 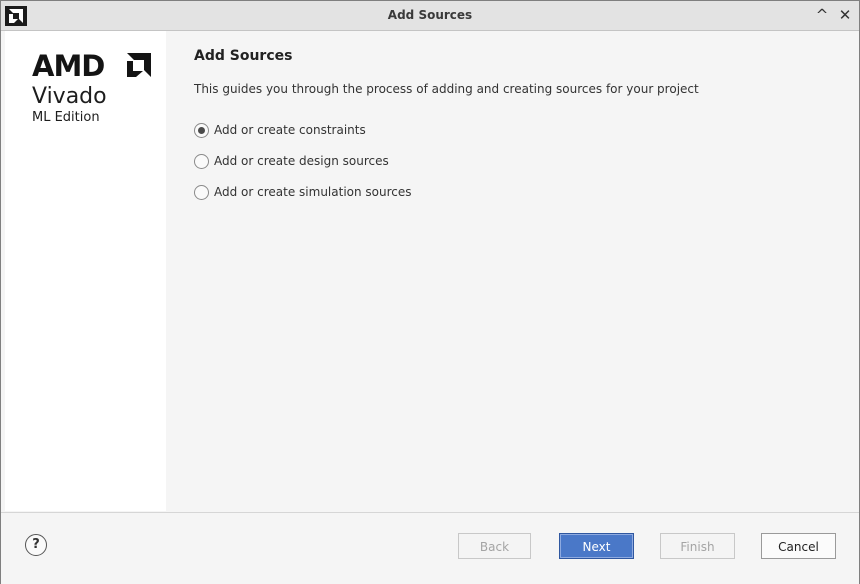 I want to click on finish-button: Finish, so click(x=697, y=546).